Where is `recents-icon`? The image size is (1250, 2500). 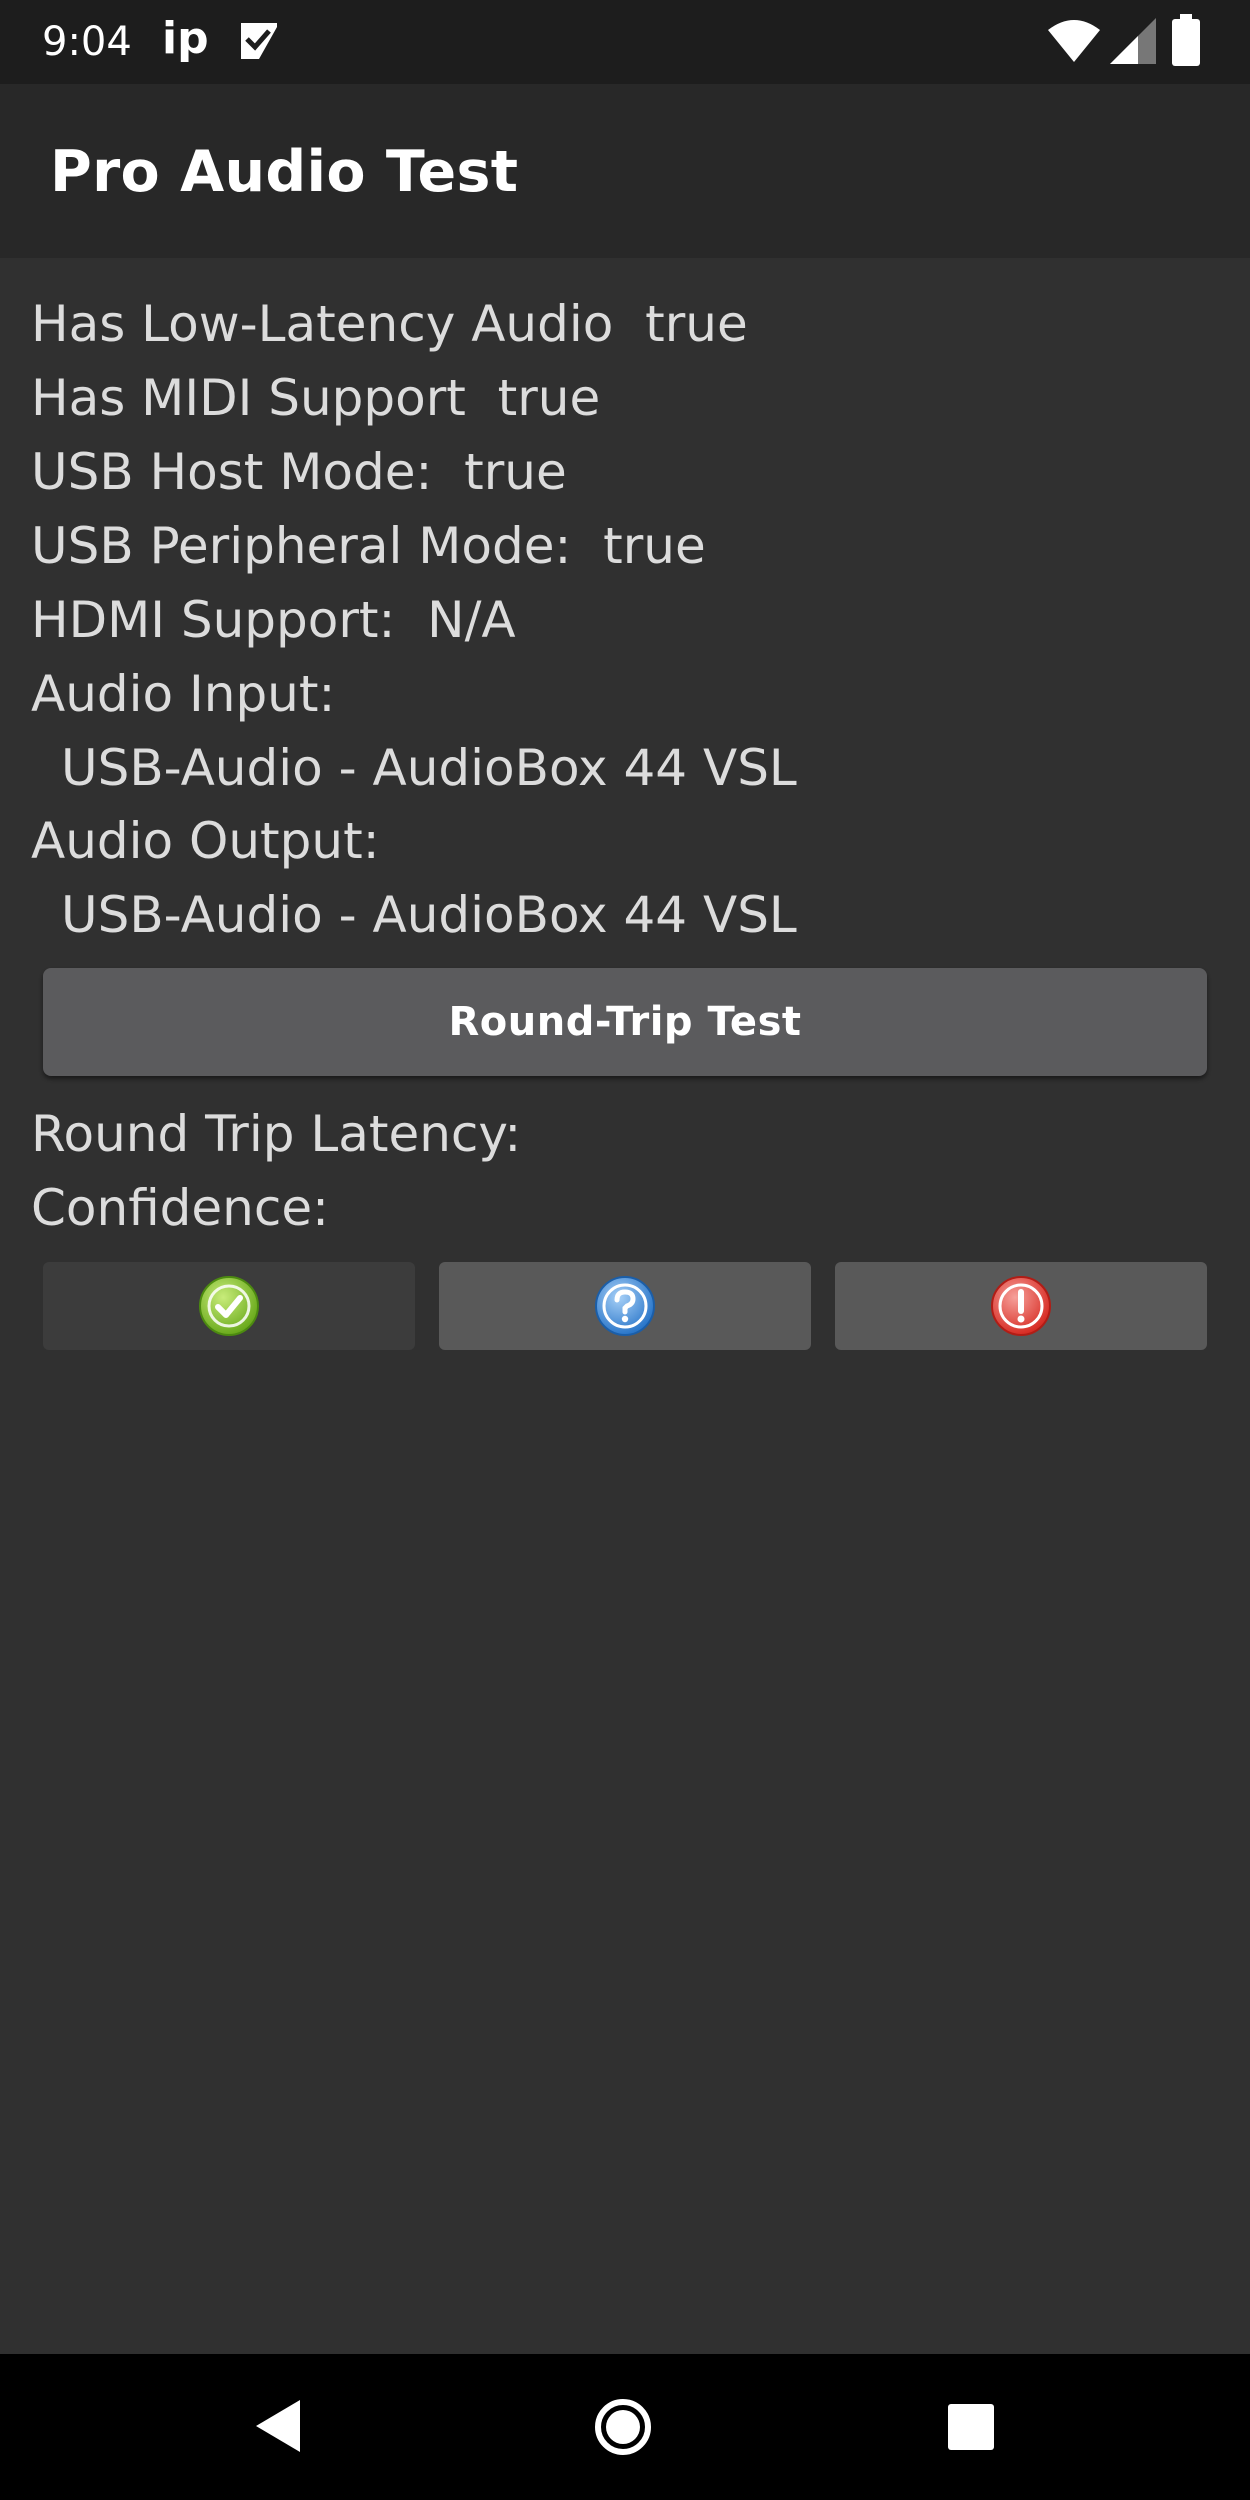 recents-icon is located at coordinates (971, 2427).